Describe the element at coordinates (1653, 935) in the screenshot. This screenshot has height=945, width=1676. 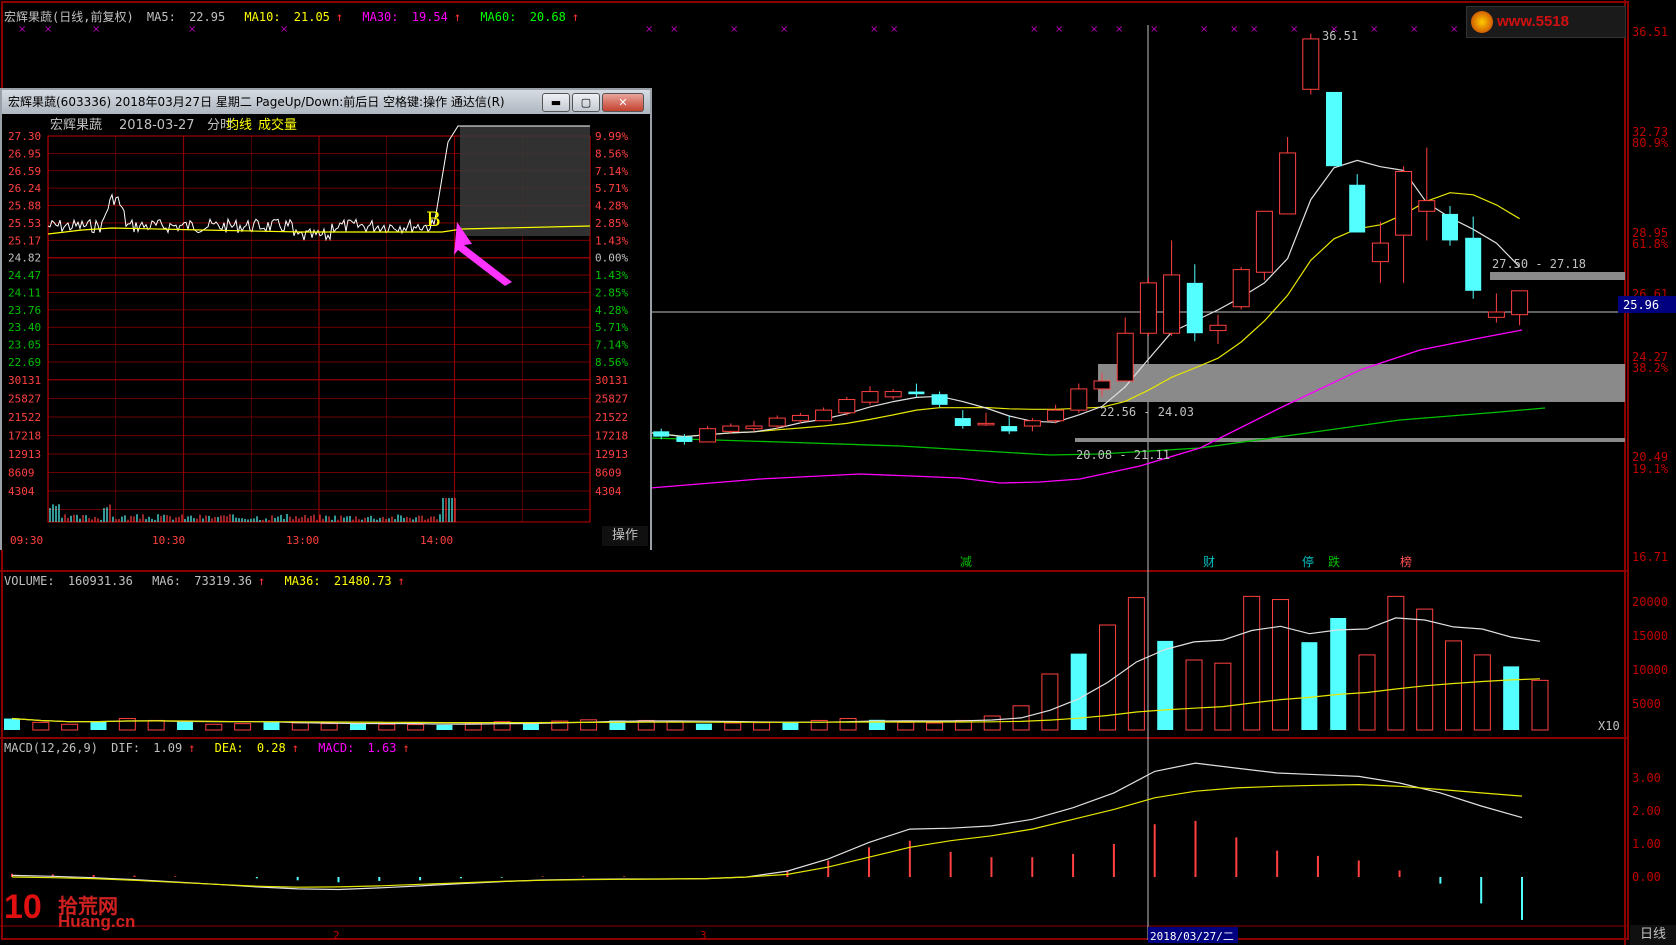
I see `period-button: 日线` at that location.